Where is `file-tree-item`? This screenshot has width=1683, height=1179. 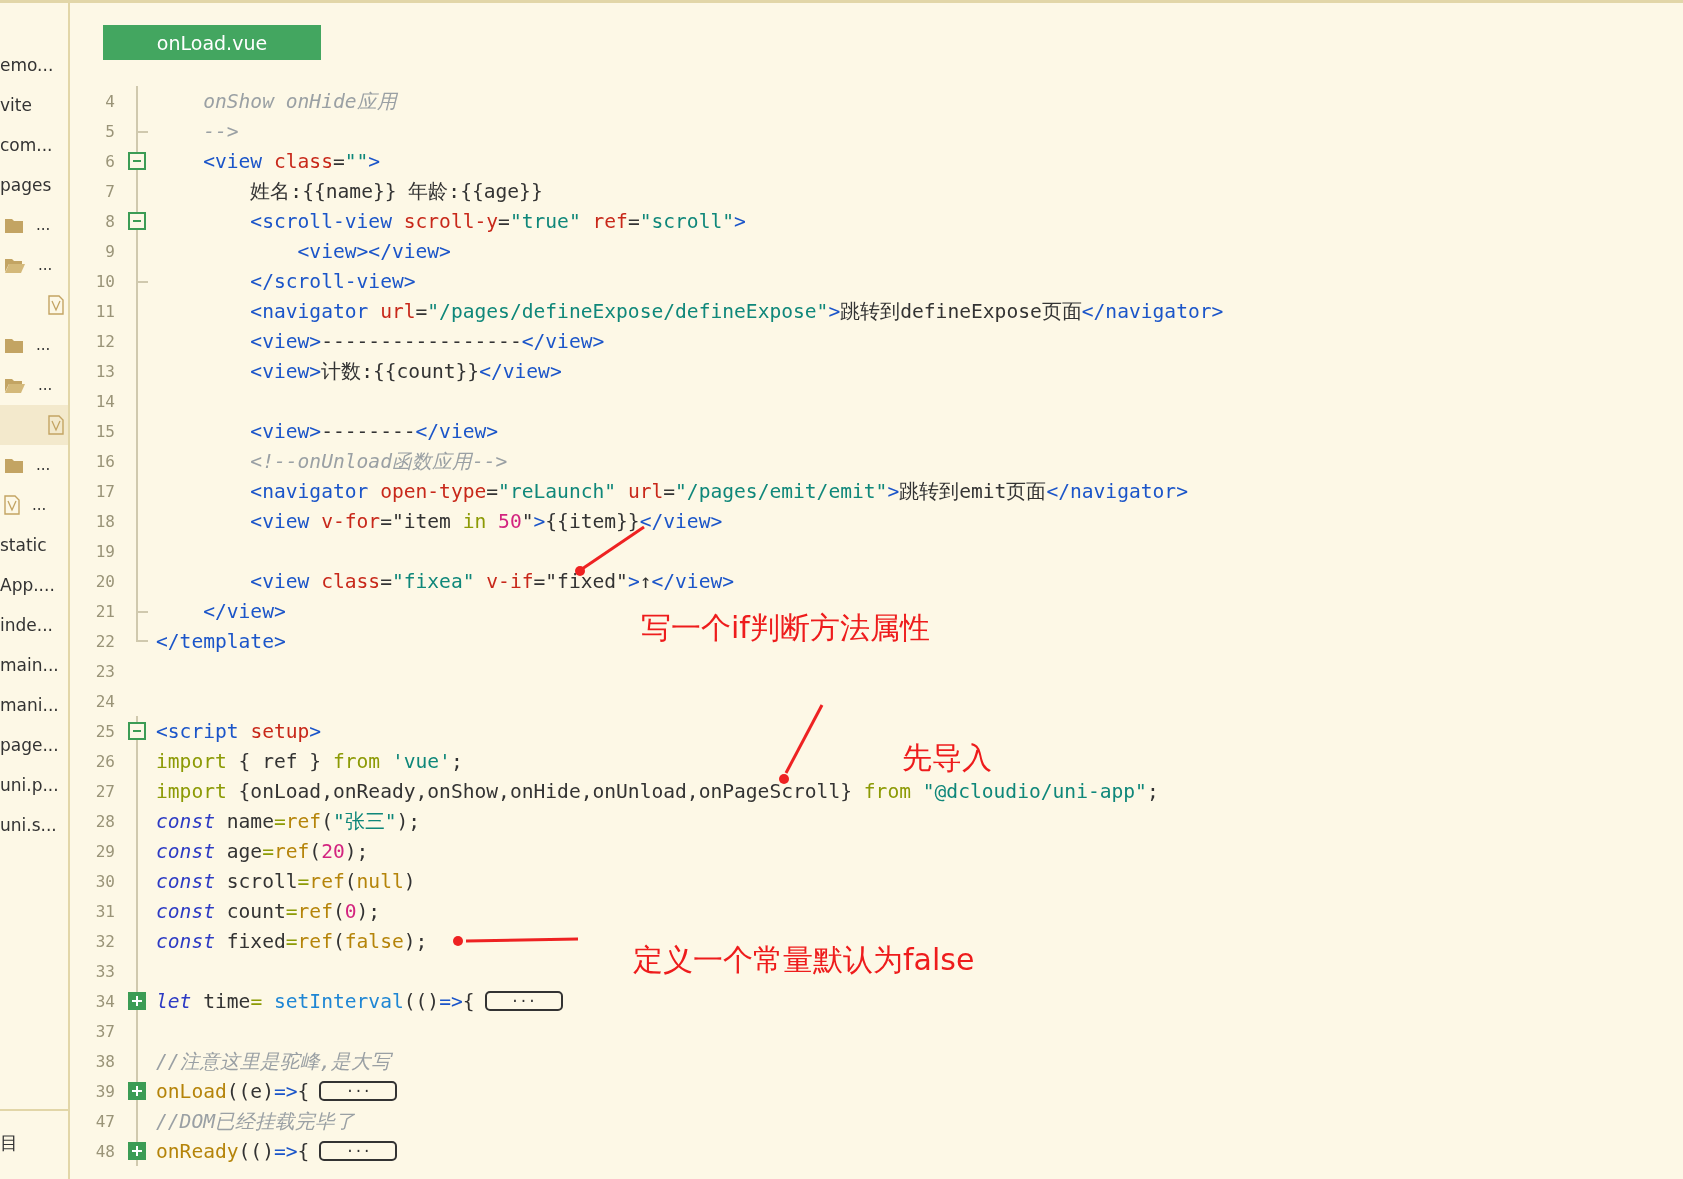 file-tree-item is located at coordinates (34, 425).